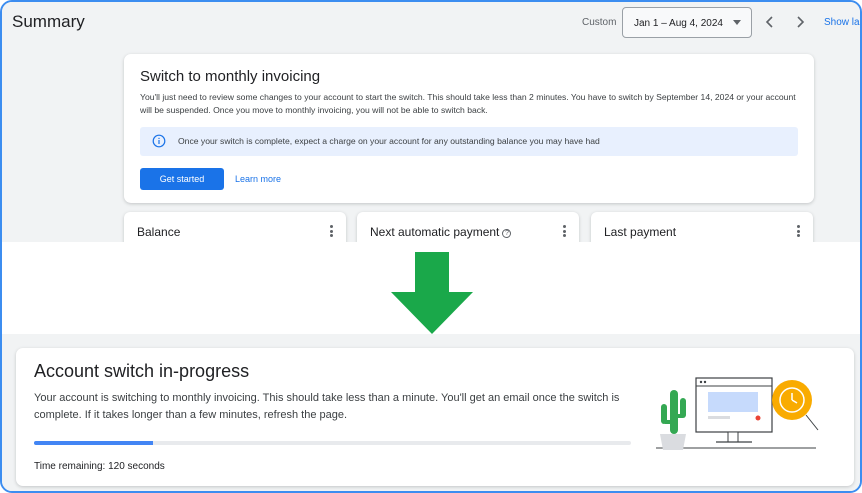 The image size is (862, 493). Describe the element at coordinates (142, 371) in the screenshot. I see `progress-card-title: Account switch in-progress` at that location.